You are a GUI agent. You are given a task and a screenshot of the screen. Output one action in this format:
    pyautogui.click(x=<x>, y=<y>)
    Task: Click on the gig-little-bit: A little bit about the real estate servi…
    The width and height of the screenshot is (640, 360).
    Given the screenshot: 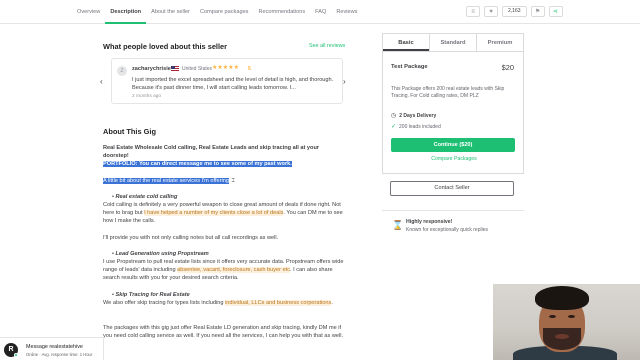 What is the action you would take?
    pyautogui.click(x=223, y=181)
    